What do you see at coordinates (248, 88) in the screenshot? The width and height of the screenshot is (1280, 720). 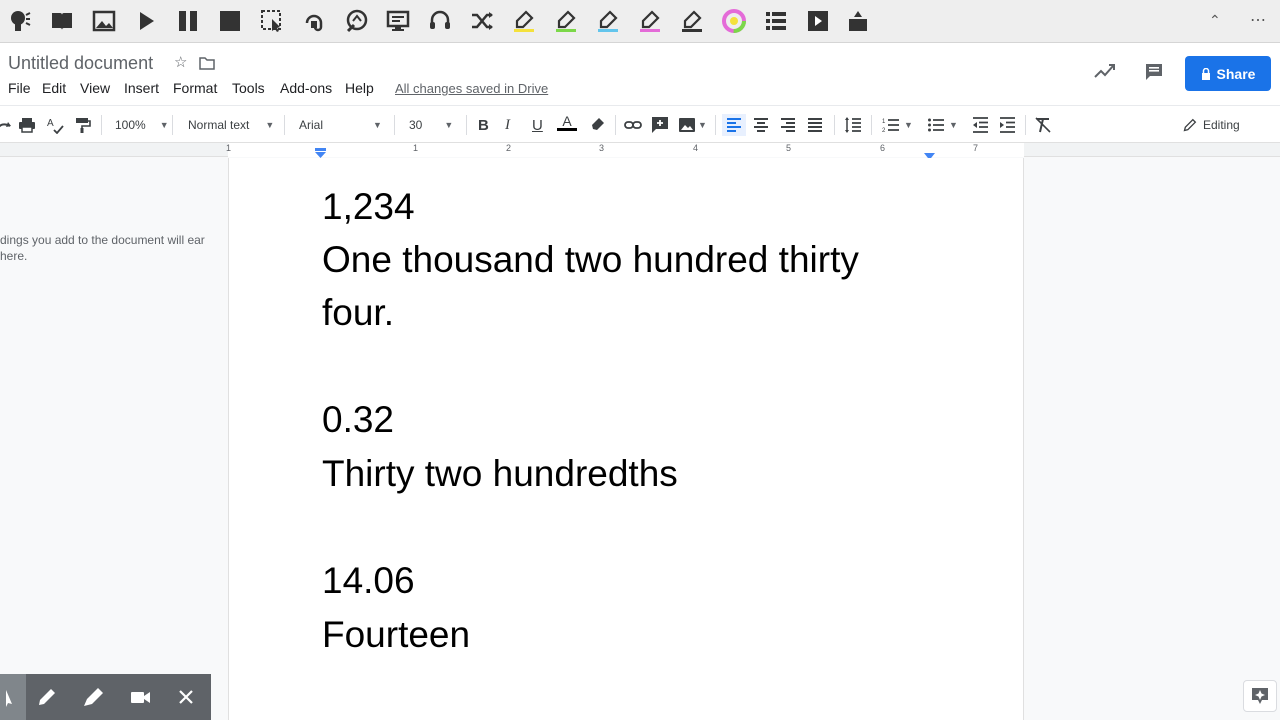 I see `menu-tools: Tools` at bounding box center [248, 88].